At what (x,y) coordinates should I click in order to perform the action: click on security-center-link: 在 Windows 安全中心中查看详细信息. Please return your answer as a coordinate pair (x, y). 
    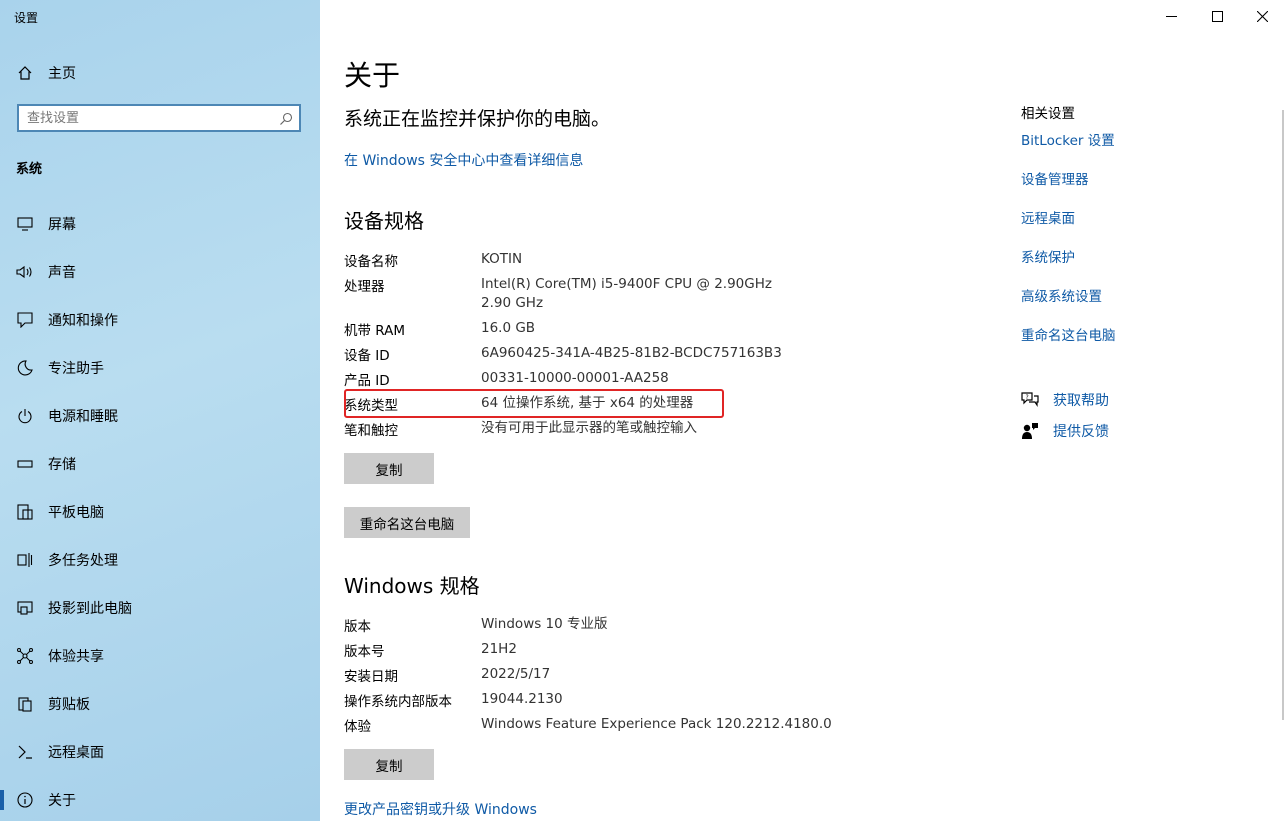
    Looking at the image, I should click on (463, 160).